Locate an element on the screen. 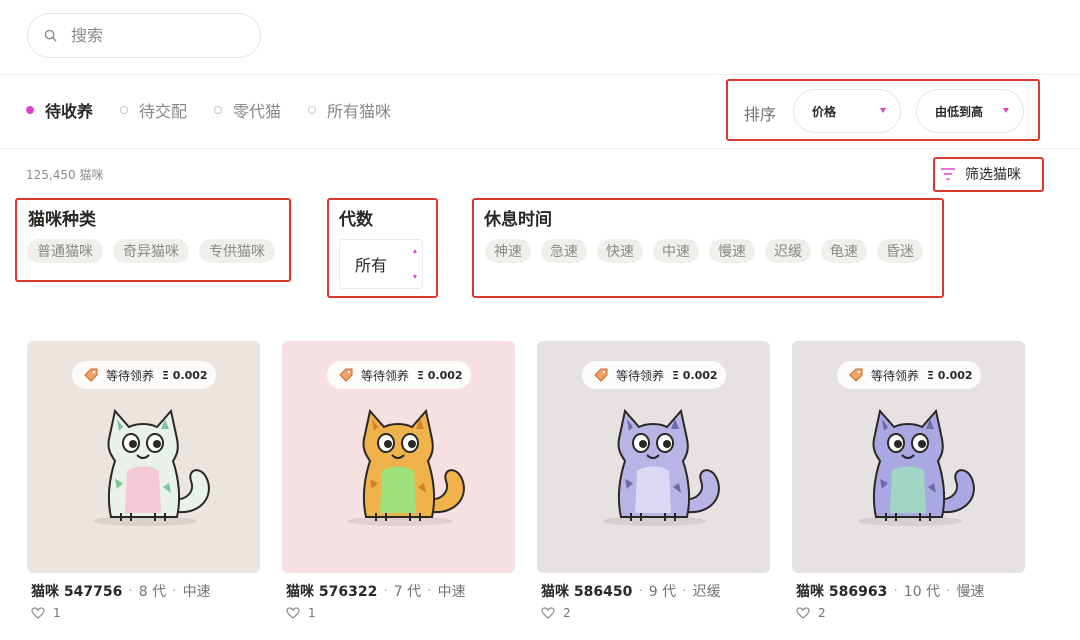 The image size is (1080, 640). cooldown-chip: 昏迷 is located at coordinates (900, 251).